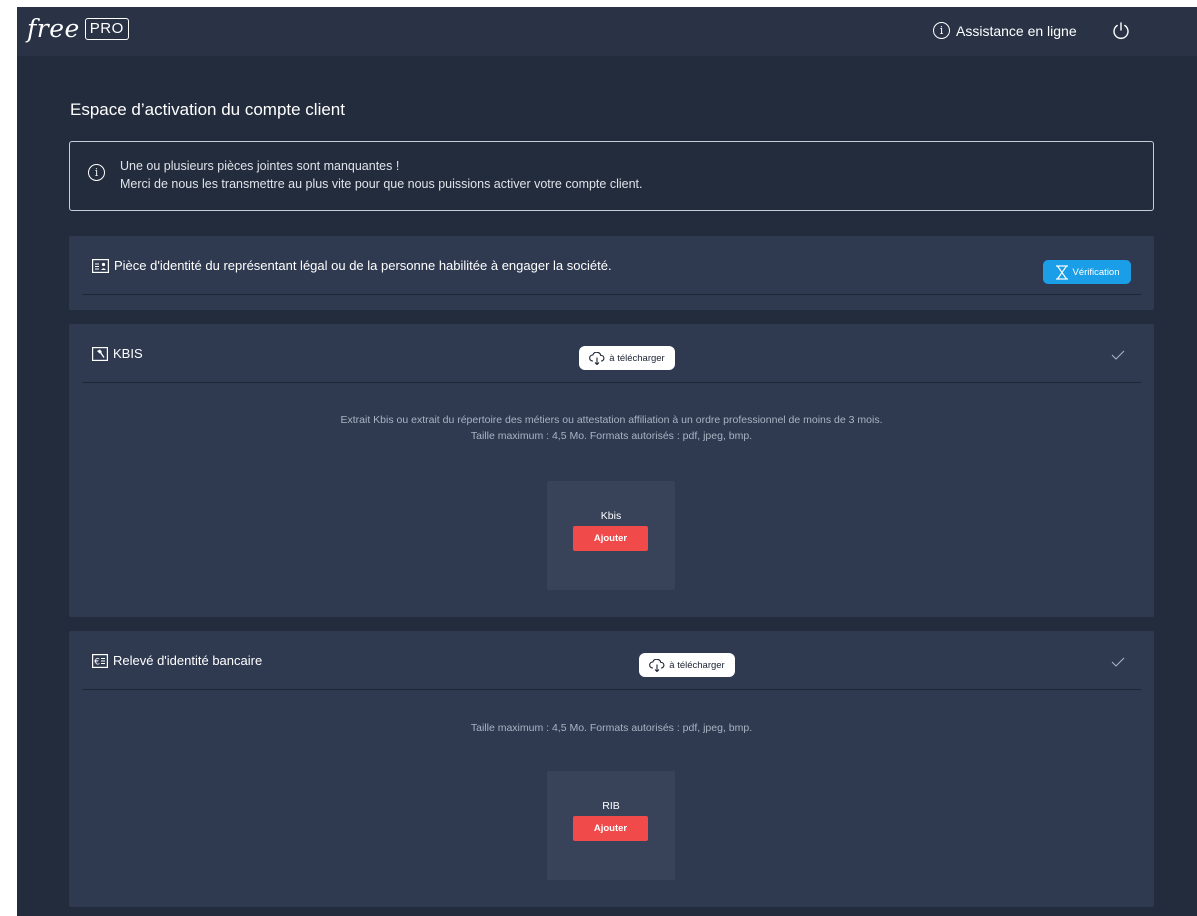 This screenshot has height=916, width=1197. Describe the element at coordinates (100, 353) in the screenshot. I see `hammer-doc-icon` at that location.